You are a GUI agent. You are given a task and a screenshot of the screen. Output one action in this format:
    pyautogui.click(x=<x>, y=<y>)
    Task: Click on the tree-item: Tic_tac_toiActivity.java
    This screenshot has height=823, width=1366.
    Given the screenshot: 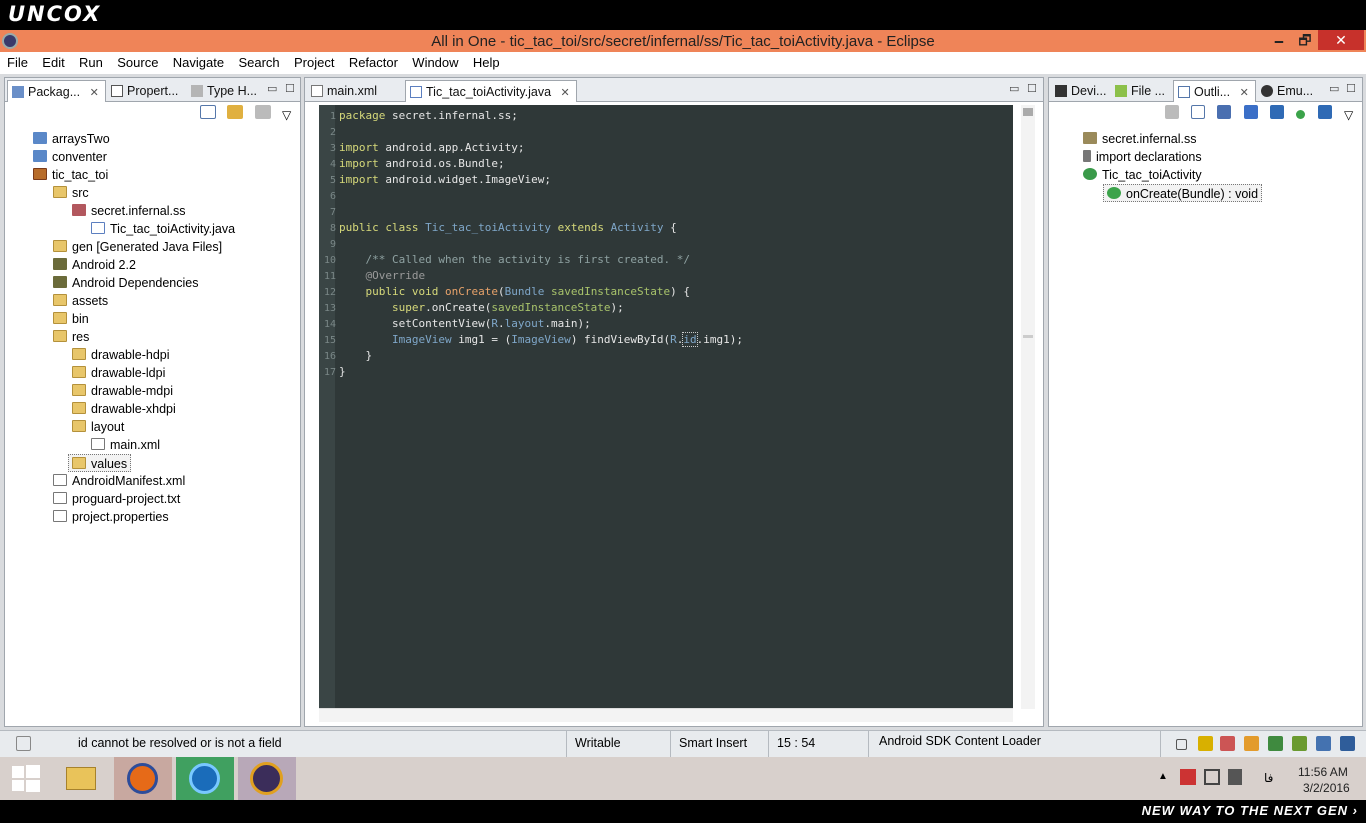 What is the action you would take?
    pyautogui.click(x=163, y=229)
    